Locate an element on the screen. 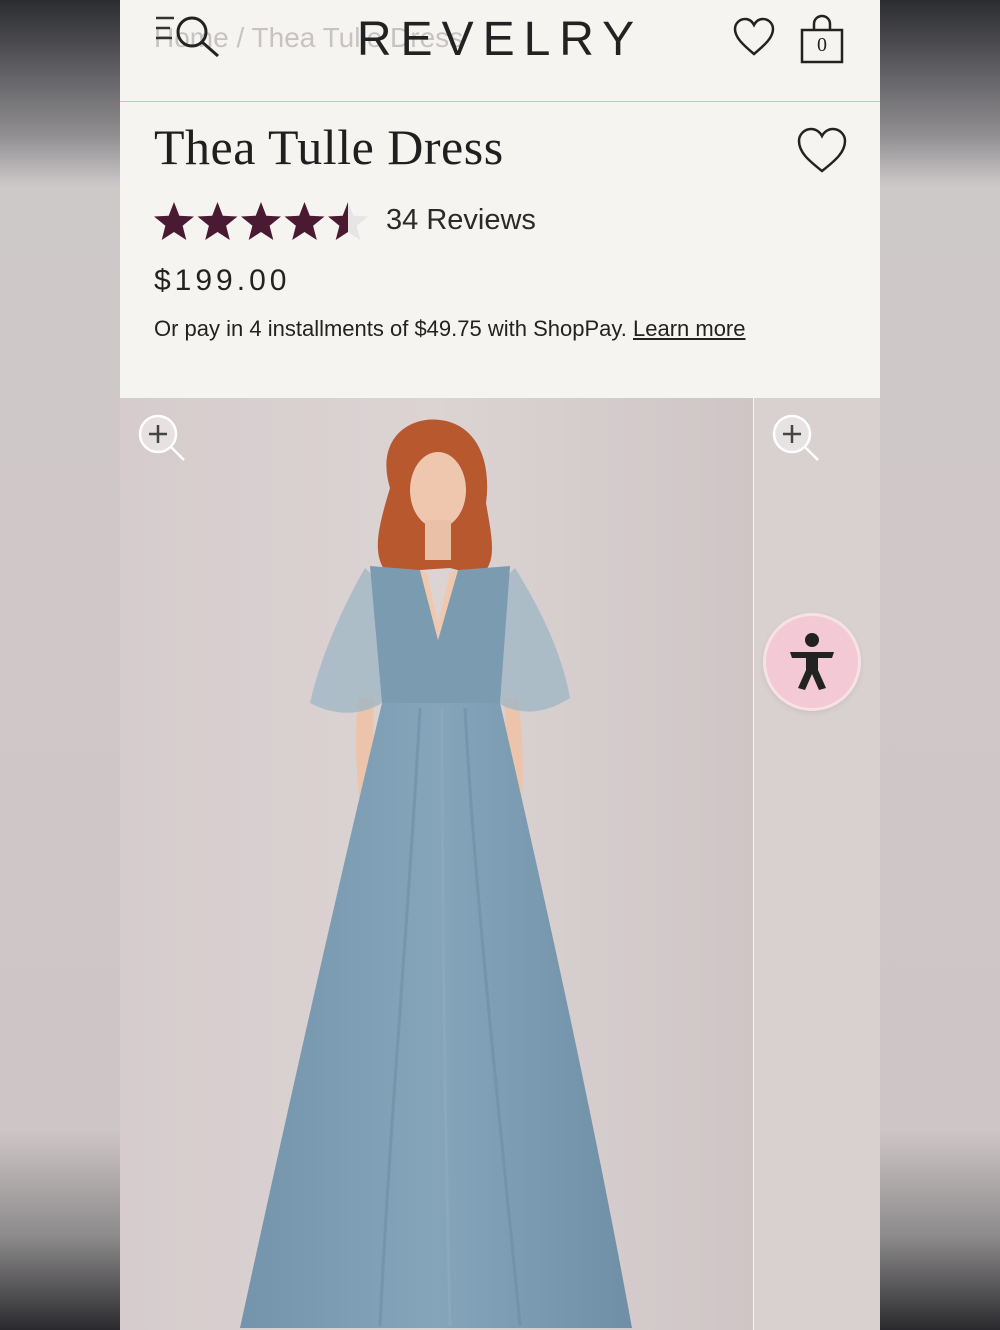 The image size is (1000, 1330). product-price: $199.00 is located at coordinates (222, 280).